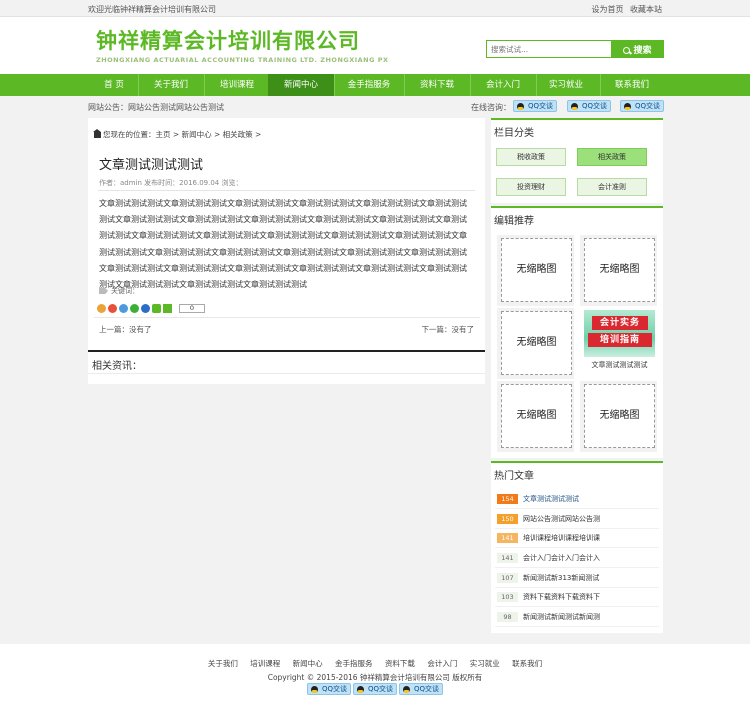  I want to click on related-title: 相关资讯：, so click(117, 366).